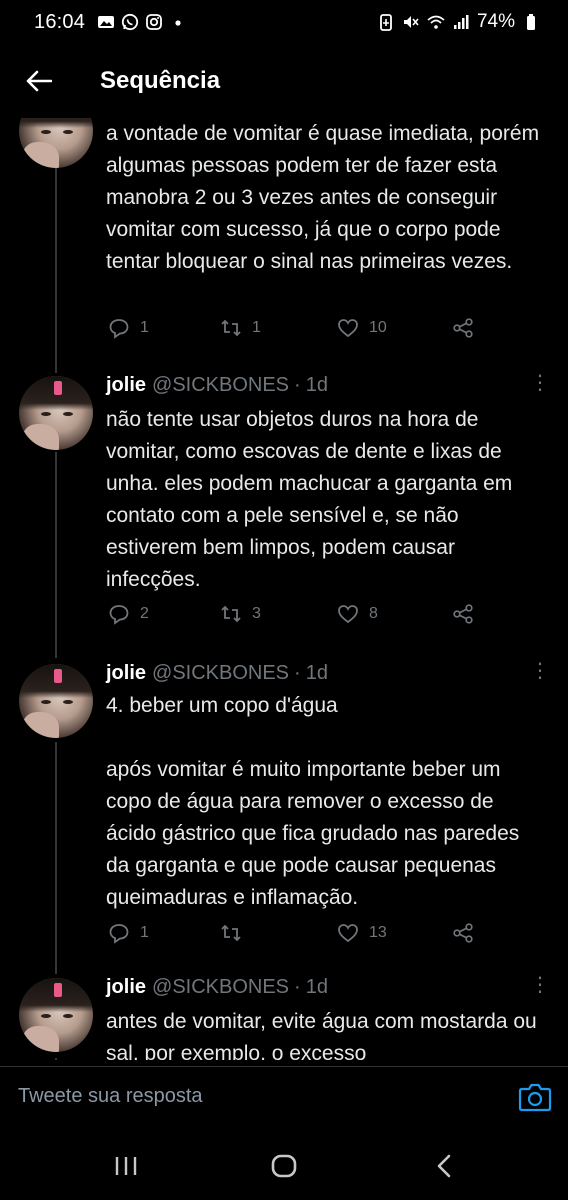 The image size is (568, 1200). What do you see at coordinates (284, 81) in the screenshot?
I see `thread-header: Sequência` at bounding box center [284, 81].